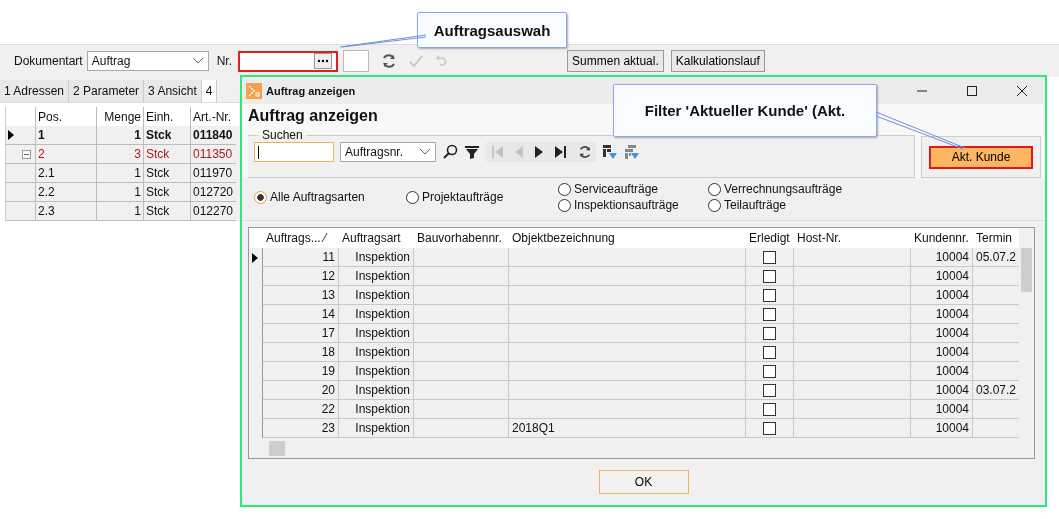  Describe the element at coordinates (770, 238) in the screenshot. I see `column-header: Erledigt` at that location.